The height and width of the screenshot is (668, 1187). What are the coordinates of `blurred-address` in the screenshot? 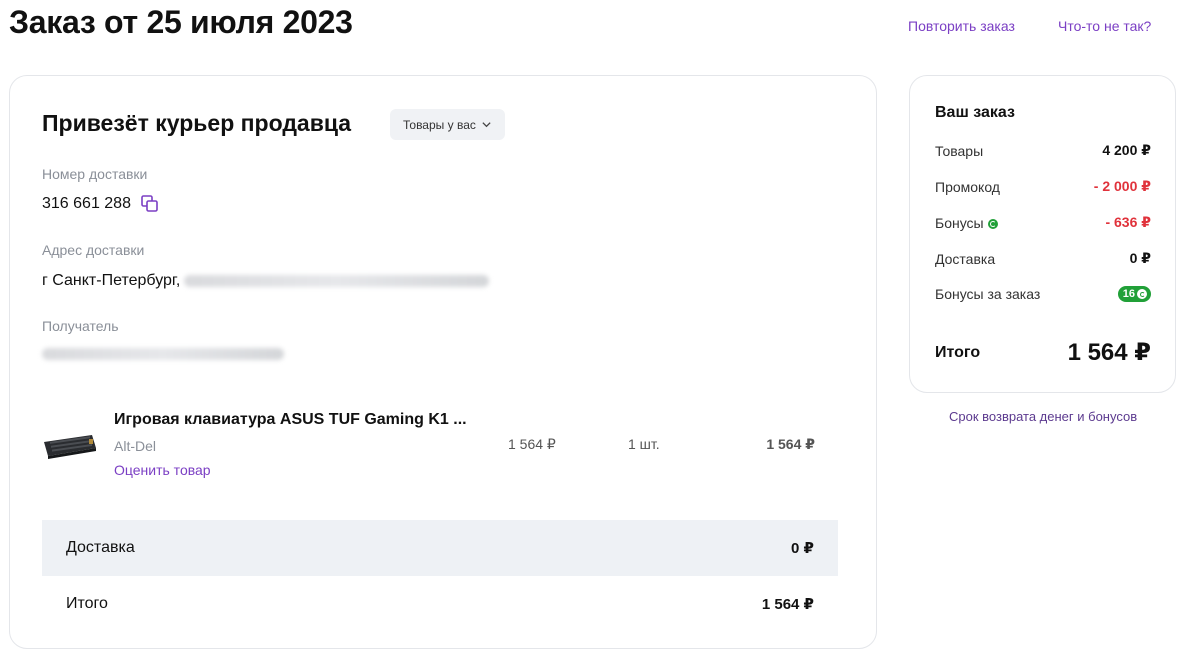 It's located at (337, 281).